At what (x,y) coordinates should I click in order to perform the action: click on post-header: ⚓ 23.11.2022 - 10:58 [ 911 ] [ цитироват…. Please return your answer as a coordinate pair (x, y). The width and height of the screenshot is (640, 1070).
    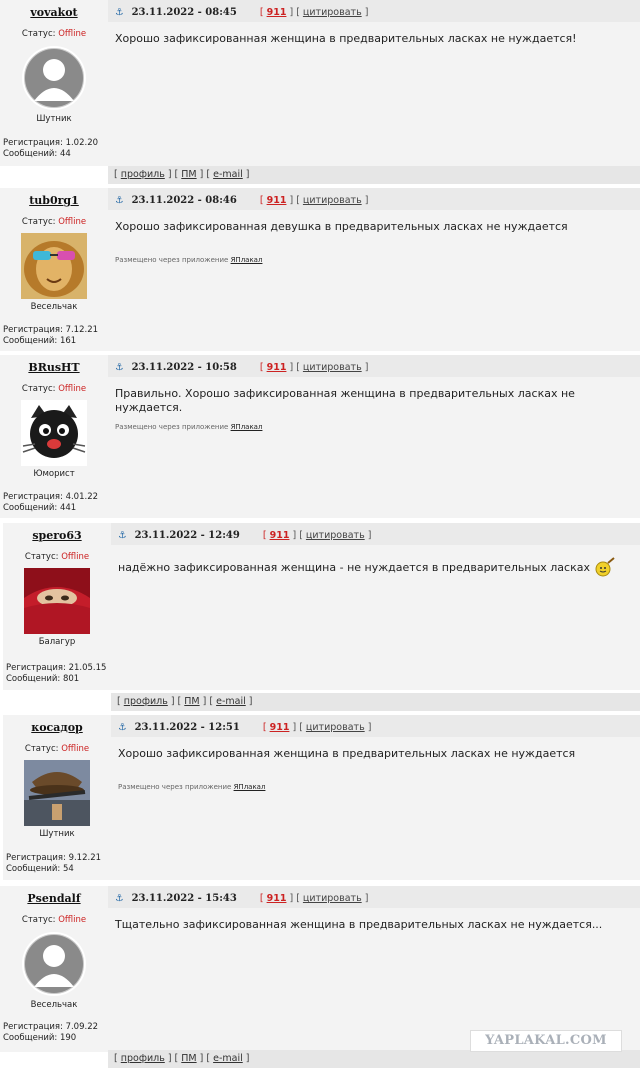
    Looking at the image, I should click on (374, 366).